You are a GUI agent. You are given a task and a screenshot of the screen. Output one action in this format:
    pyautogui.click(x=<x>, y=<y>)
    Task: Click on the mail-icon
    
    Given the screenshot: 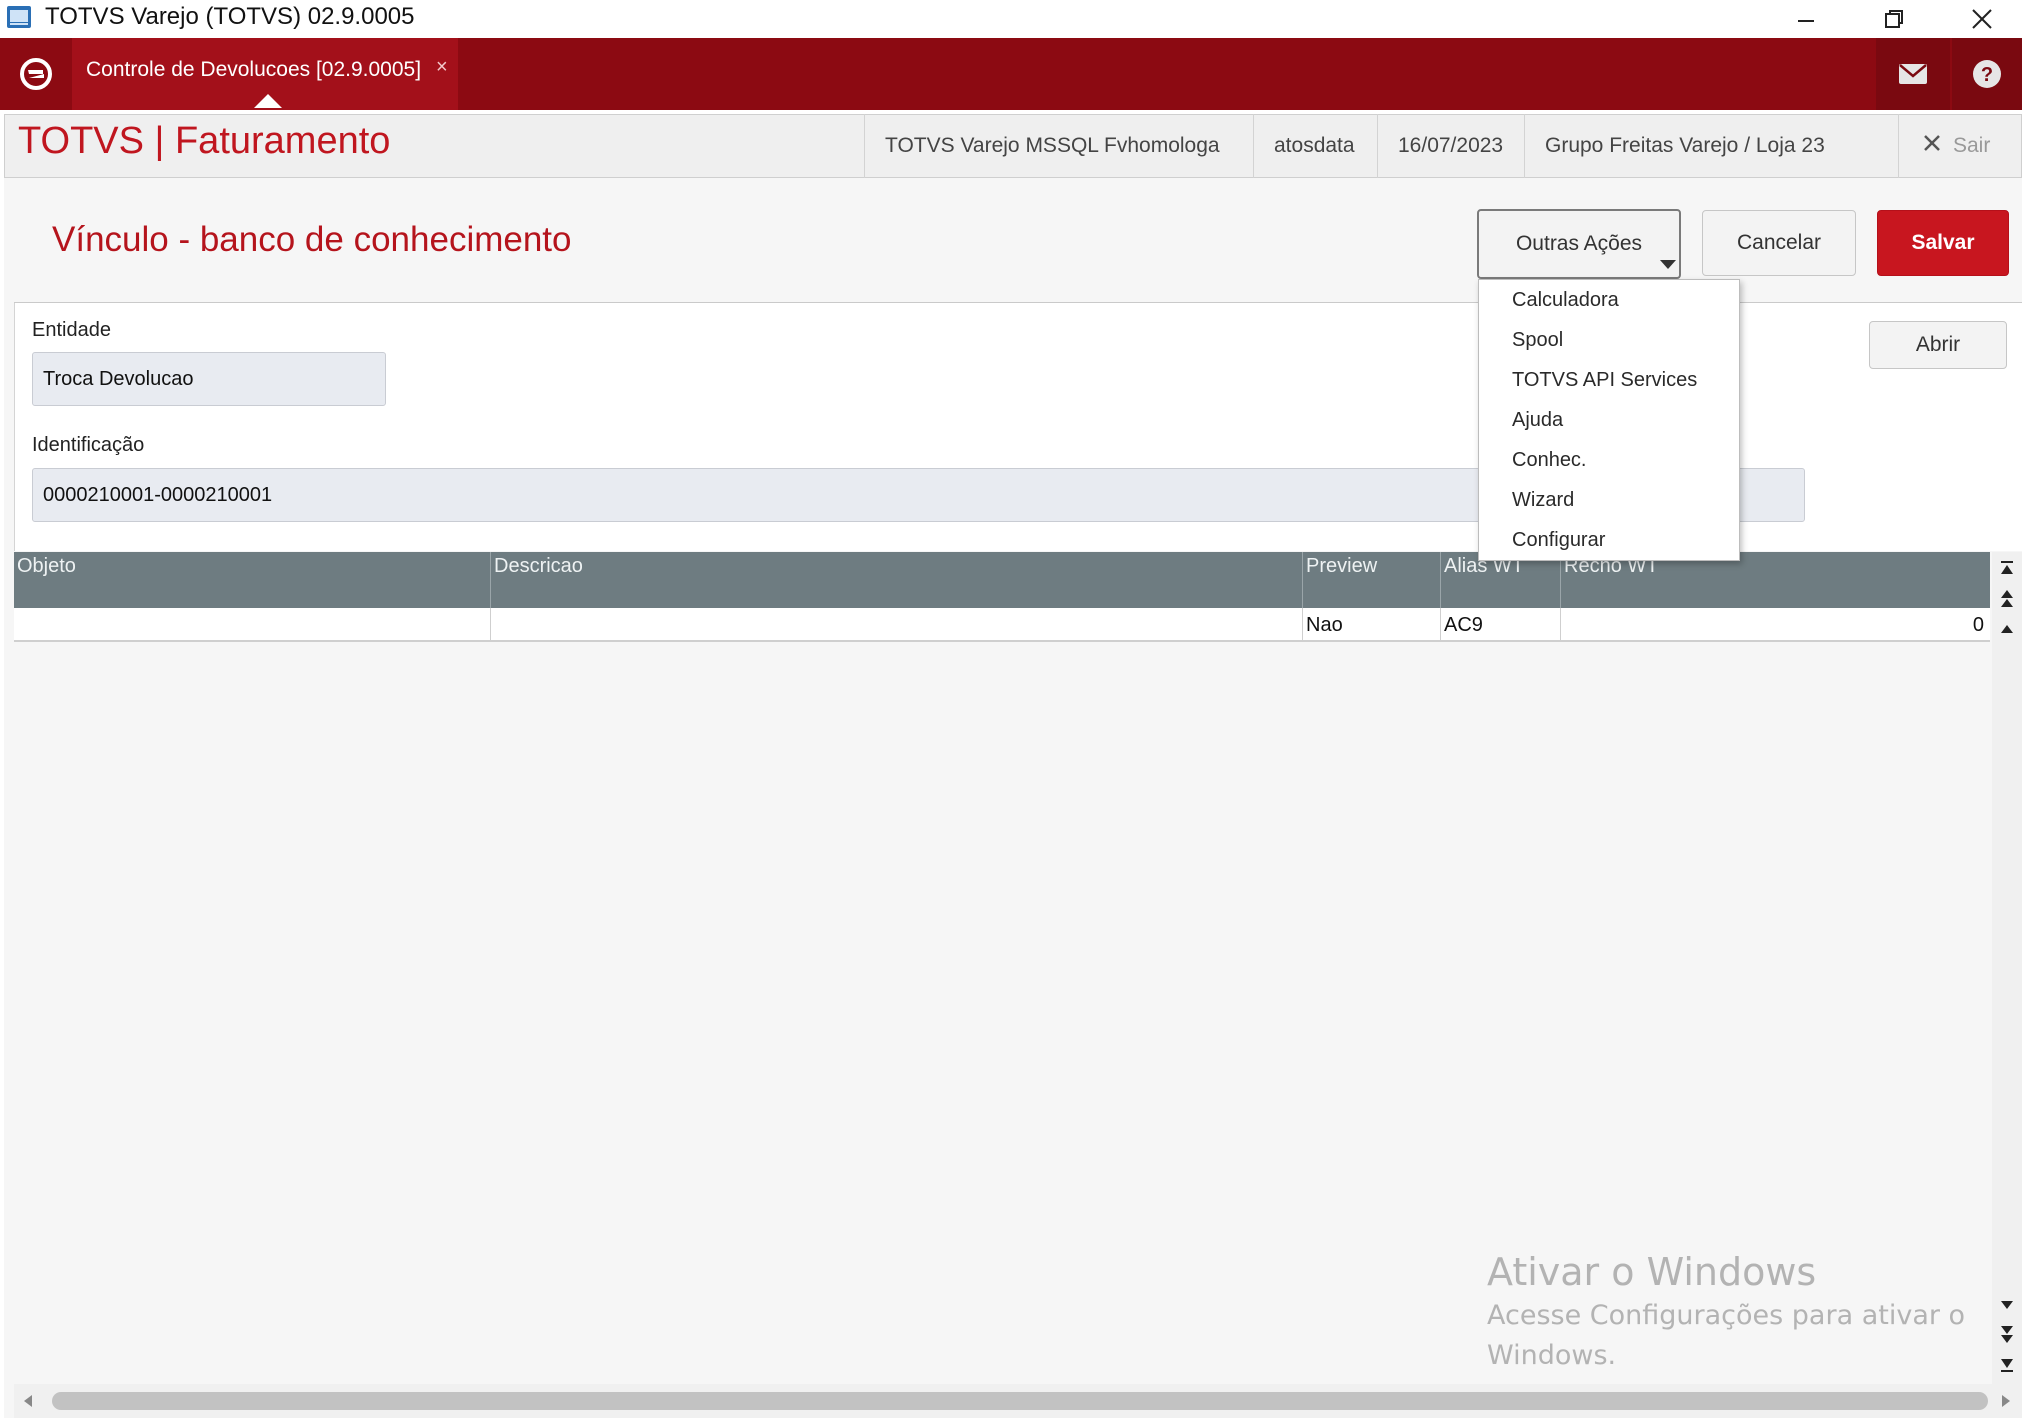 What is the action you would take?
    pyautogui.click(x=1913, y=74)
    